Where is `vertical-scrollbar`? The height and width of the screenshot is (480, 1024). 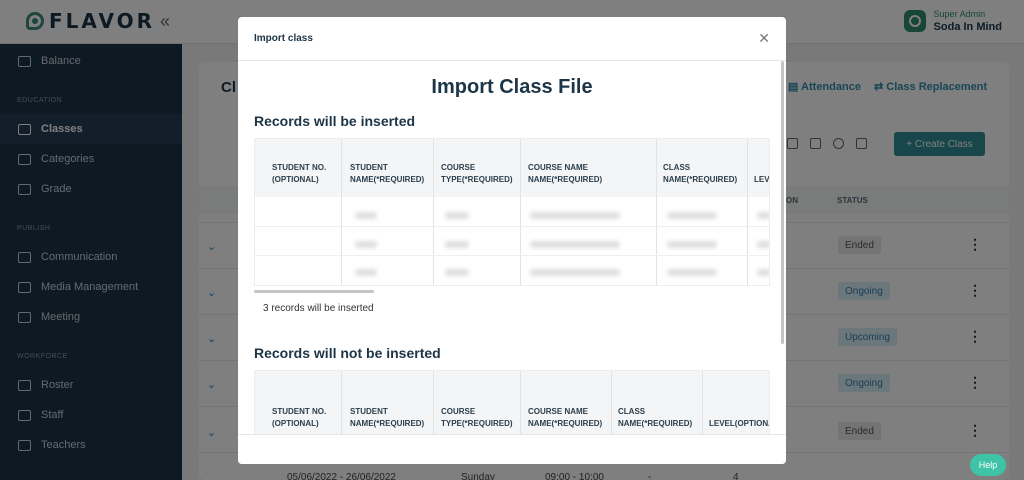 vertical-scrollbar is located at coordinates (782, 202).